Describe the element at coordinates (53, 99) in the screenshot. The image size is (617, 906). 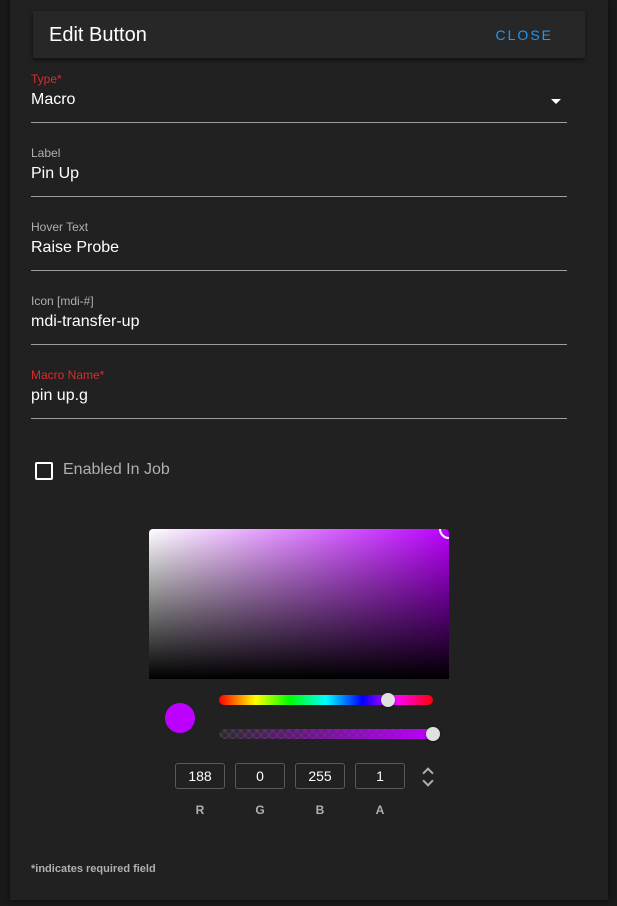
I see `type-value: Macro` at that location.